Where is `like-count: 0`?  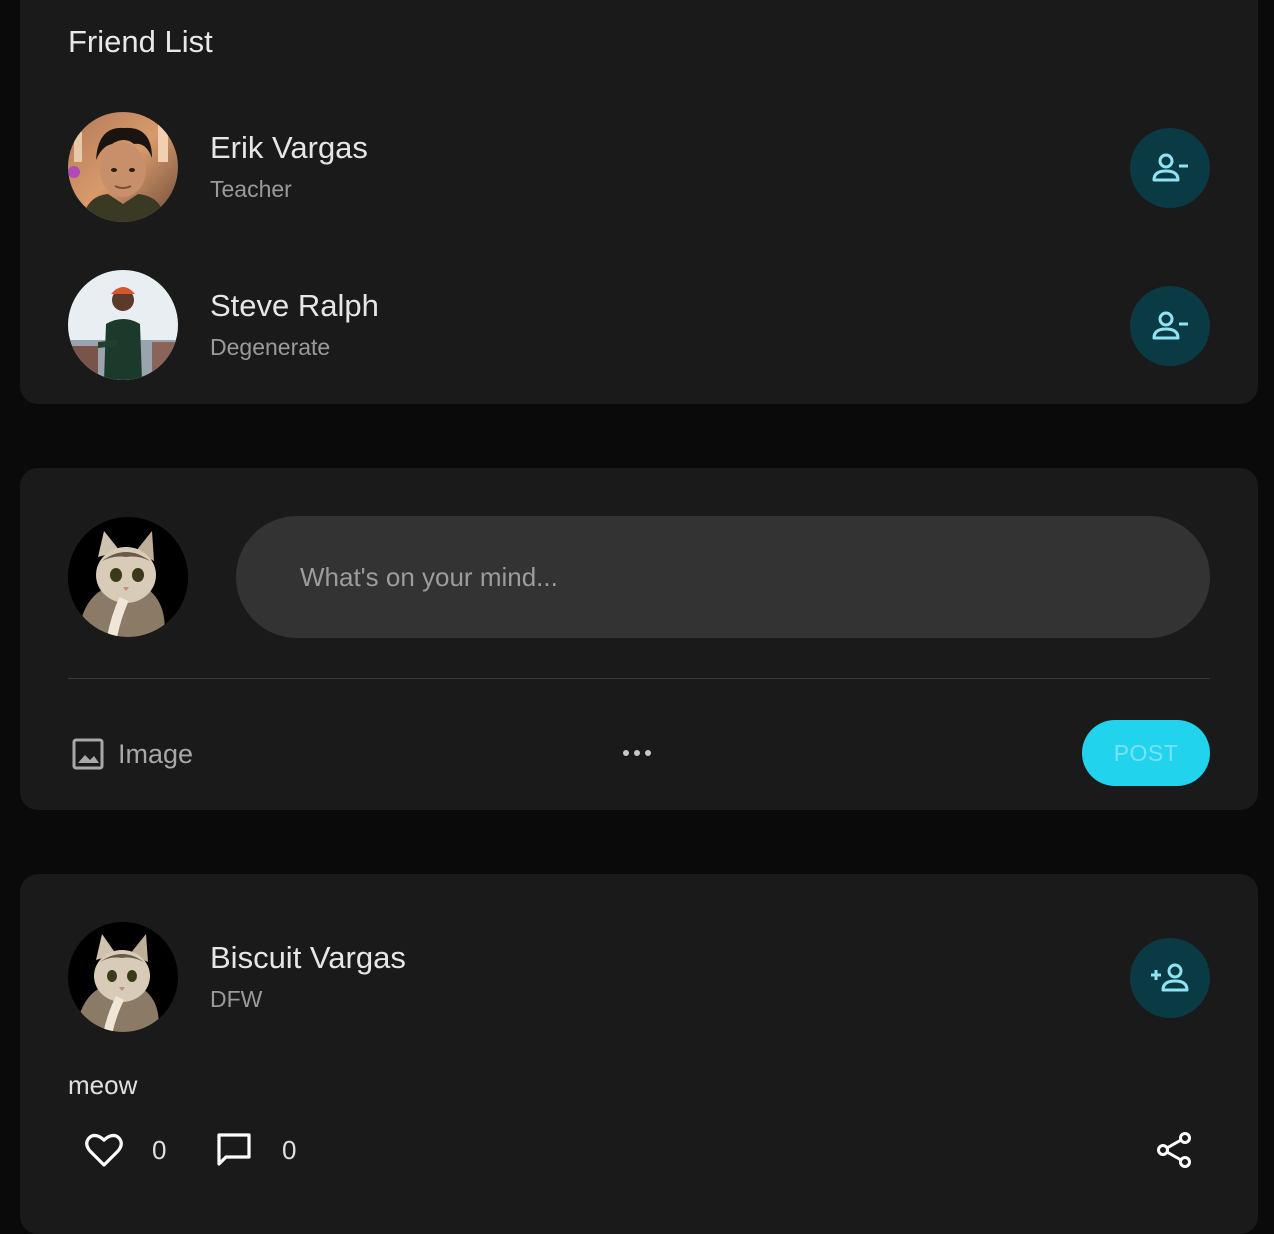
like-count: 0 is located at coordinates (159, 1149).